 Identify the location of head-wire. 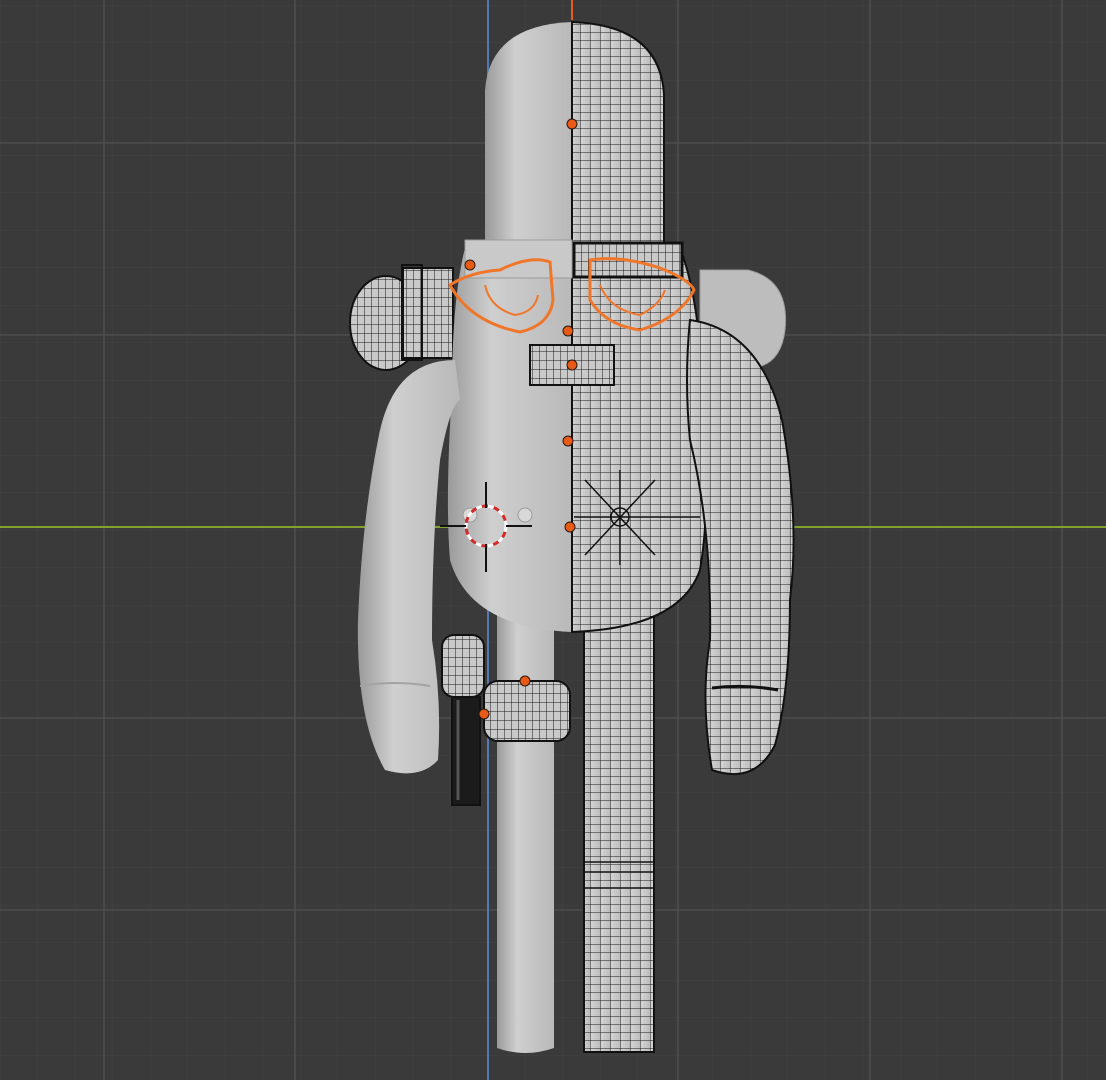
(618, 135).